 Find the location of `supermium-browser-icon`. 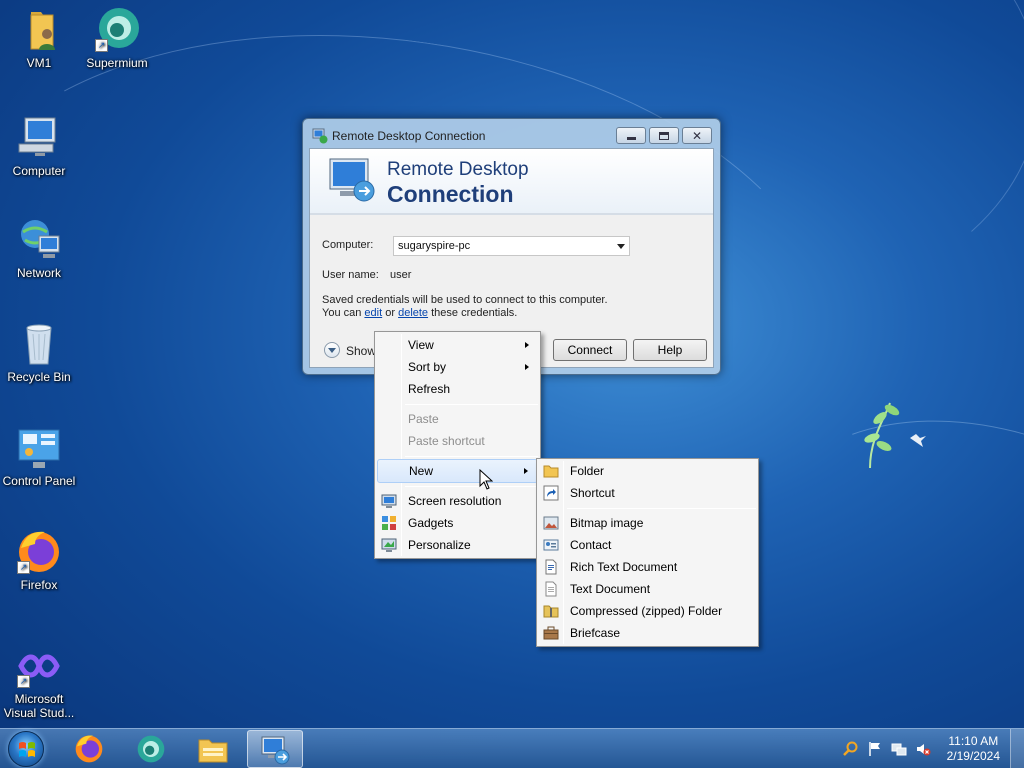

supermium-browser-icon is located at coordinates (151, 749).